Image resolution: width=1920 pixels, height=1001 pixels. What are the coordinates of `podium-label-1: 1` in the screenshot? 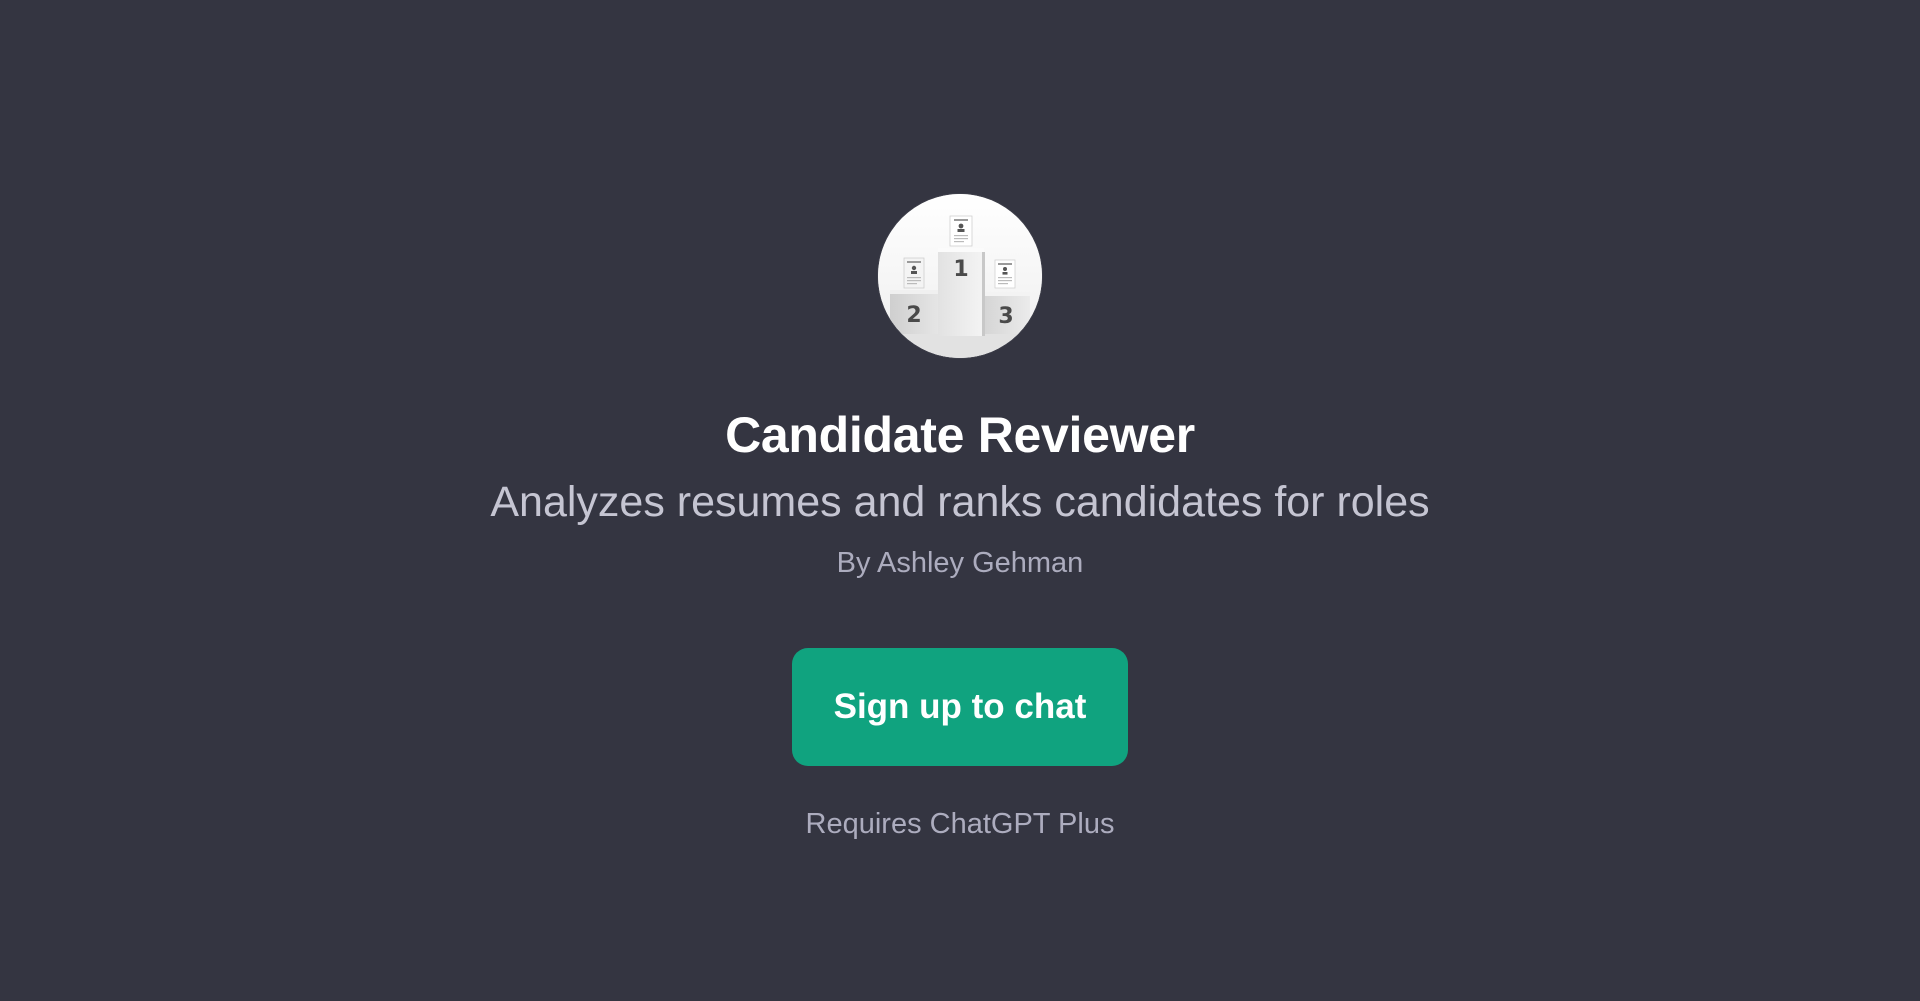 It's located at (960, 269).